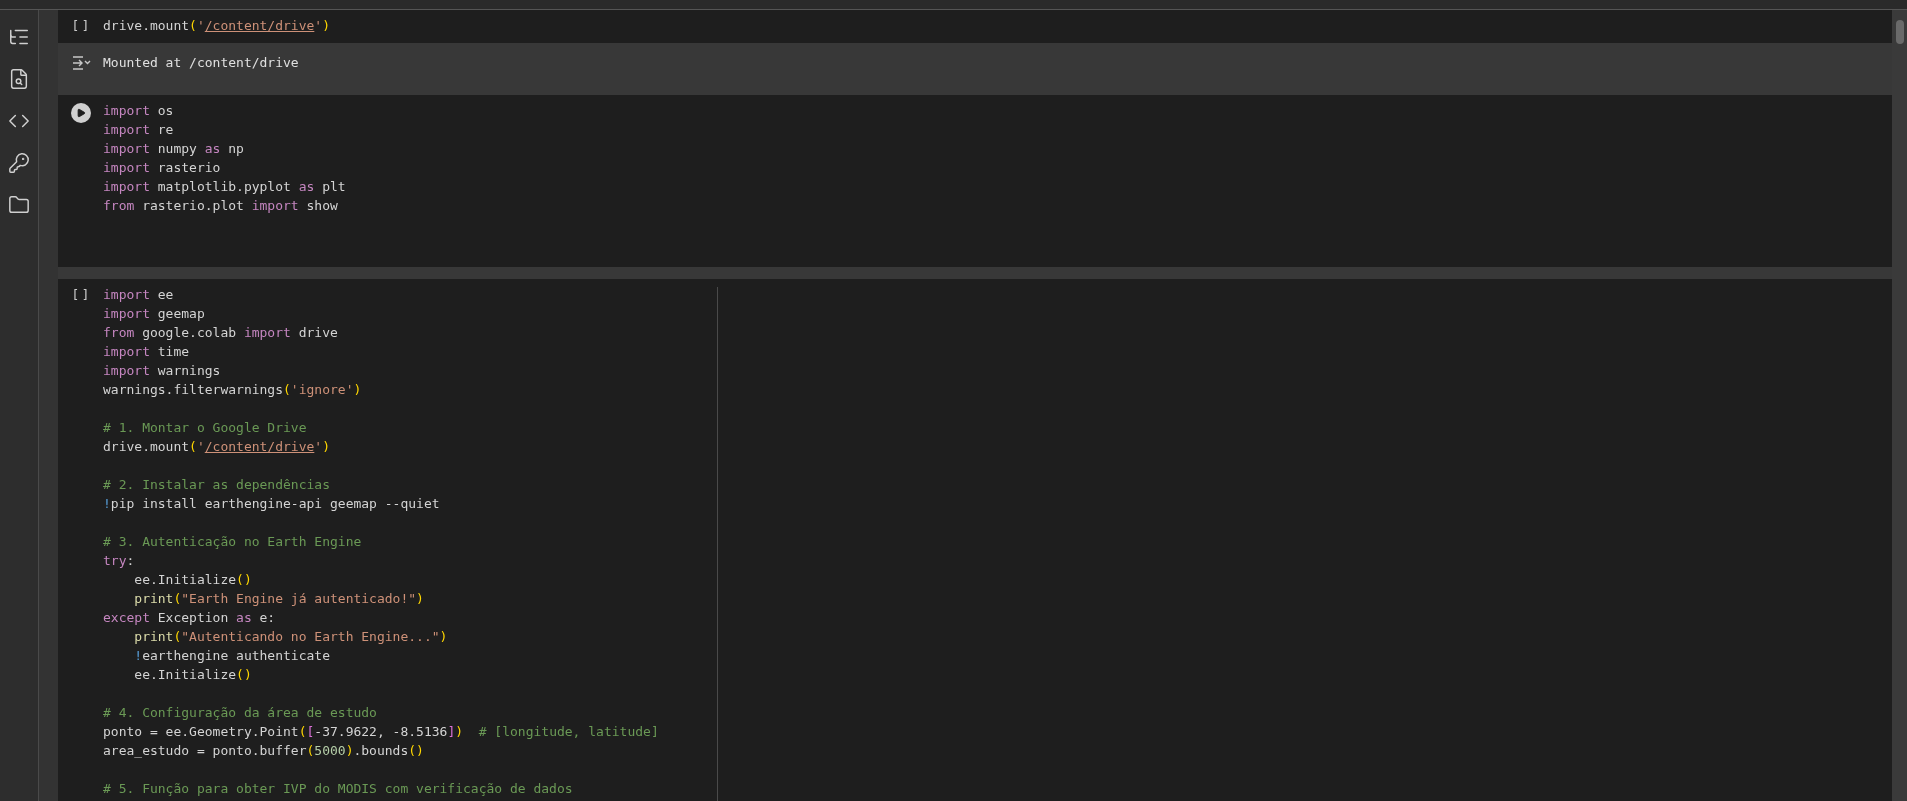 The height and width of the screenshot is (801, 1907). I want to click on code-line: import numpy as np, so click(173, 149).